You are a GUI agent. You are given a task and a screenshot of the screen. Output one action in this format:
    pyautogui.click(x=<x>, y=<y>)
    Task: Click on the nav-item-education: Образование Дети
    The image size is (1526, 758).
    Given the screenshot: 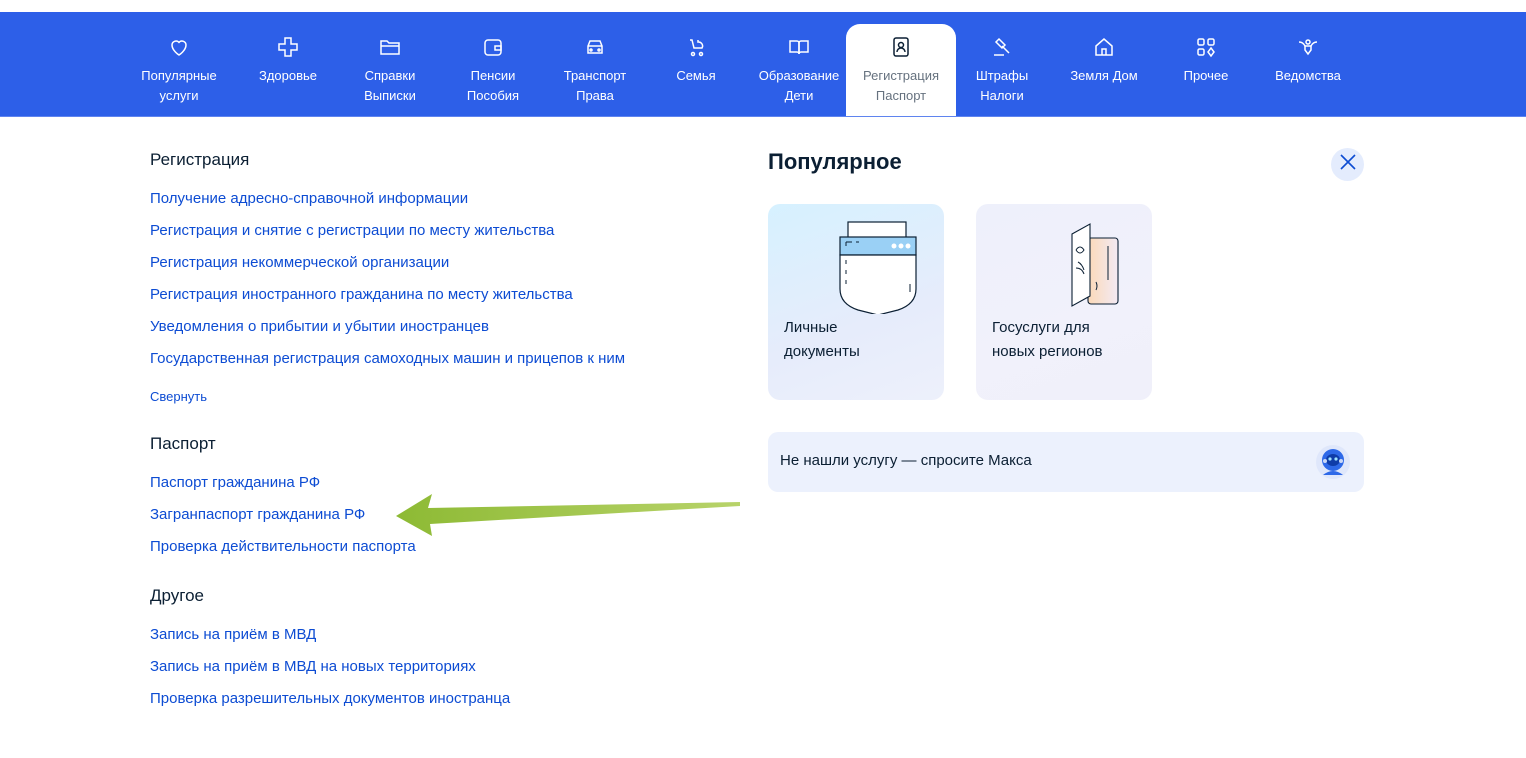 What is the action you would take?
    pyautogui.click(x=799, y=64)
    